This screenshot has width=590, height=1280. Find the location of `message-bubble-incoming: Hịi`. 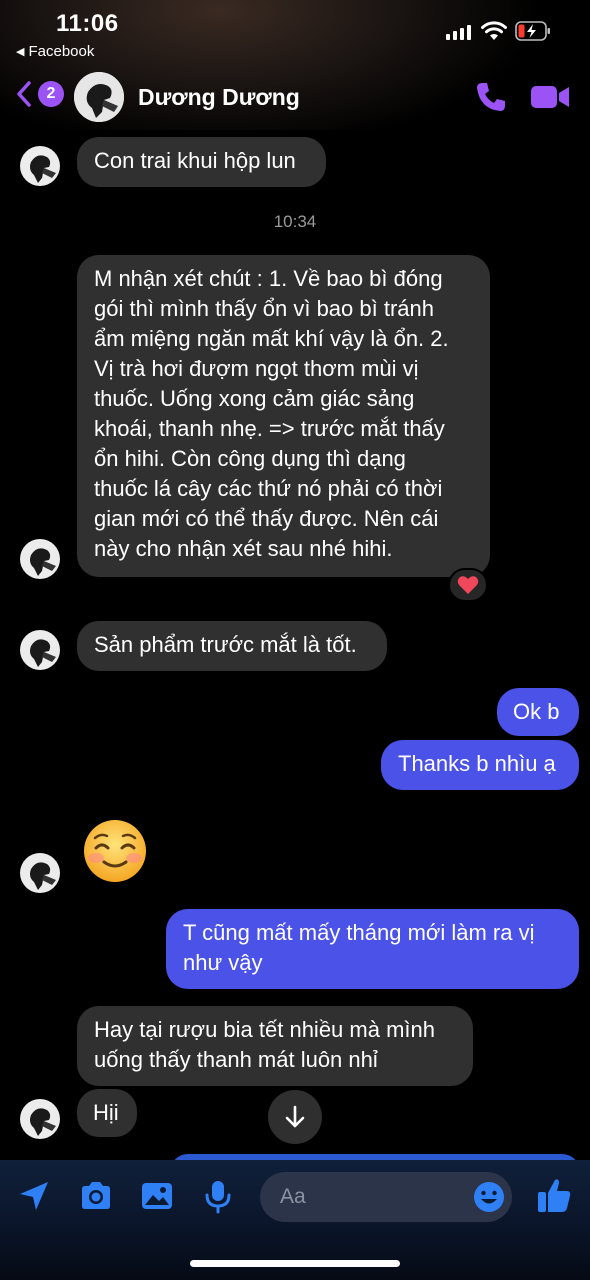

message-bubble-incoming: Hịi is located at coordinates (107, 1113).